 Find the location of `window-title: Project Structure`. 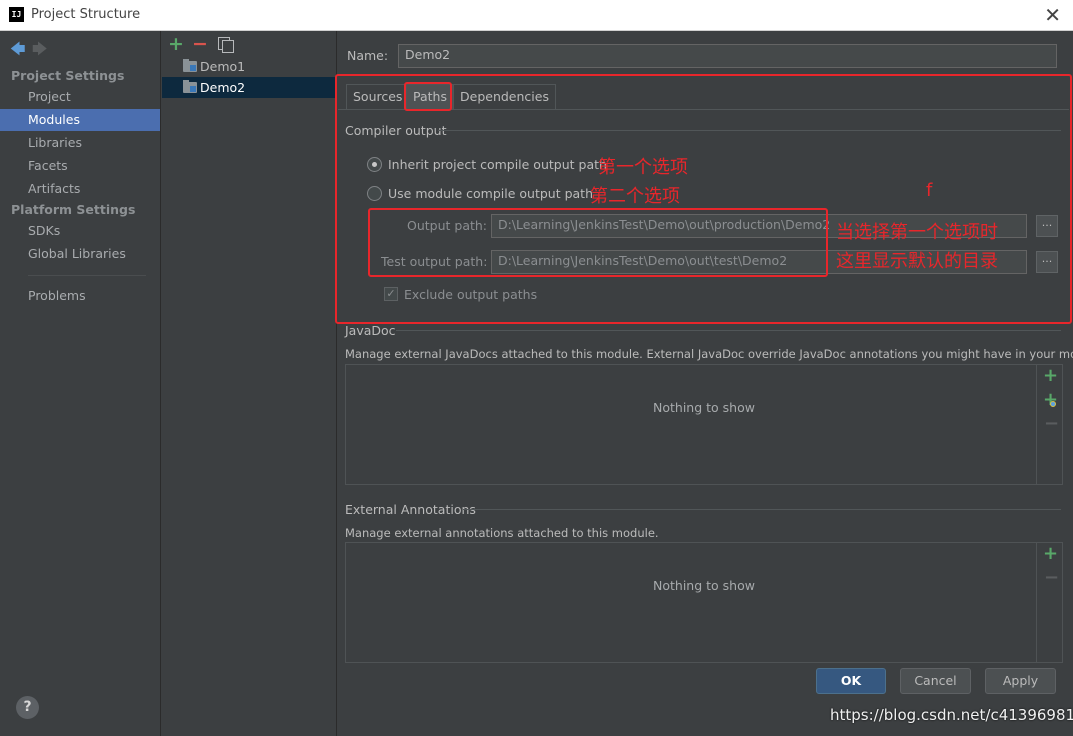

window-title: Project Structure is located at coordinates (86, 14).